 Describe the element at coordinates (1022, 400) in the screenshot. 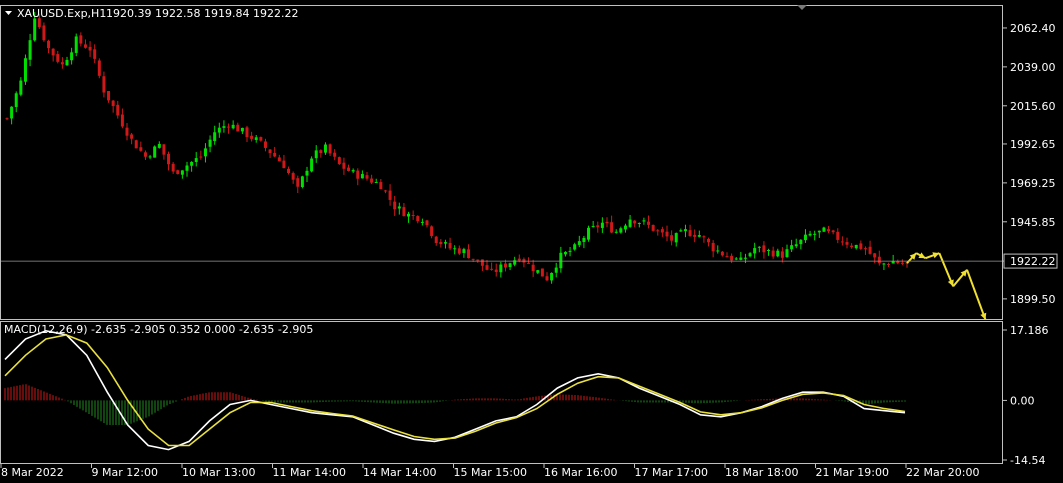

I see `macd-tick-label: 0.00` at that location.